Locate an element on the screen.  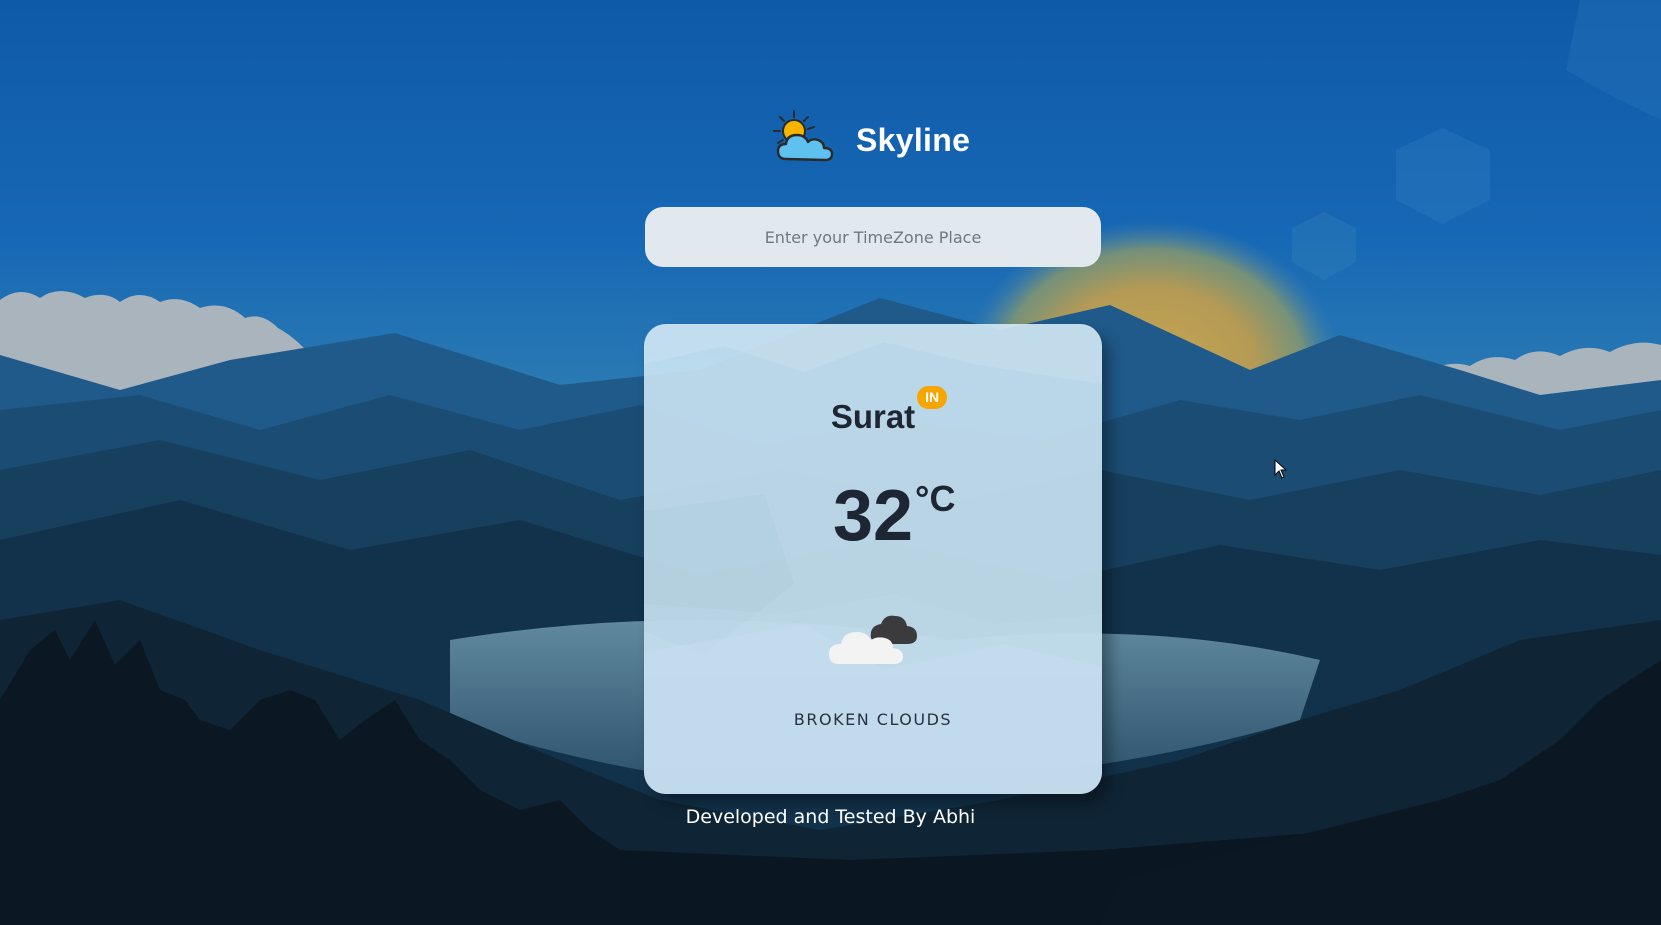
mouse-cursor-icon is located at coordinates (1281, 469).